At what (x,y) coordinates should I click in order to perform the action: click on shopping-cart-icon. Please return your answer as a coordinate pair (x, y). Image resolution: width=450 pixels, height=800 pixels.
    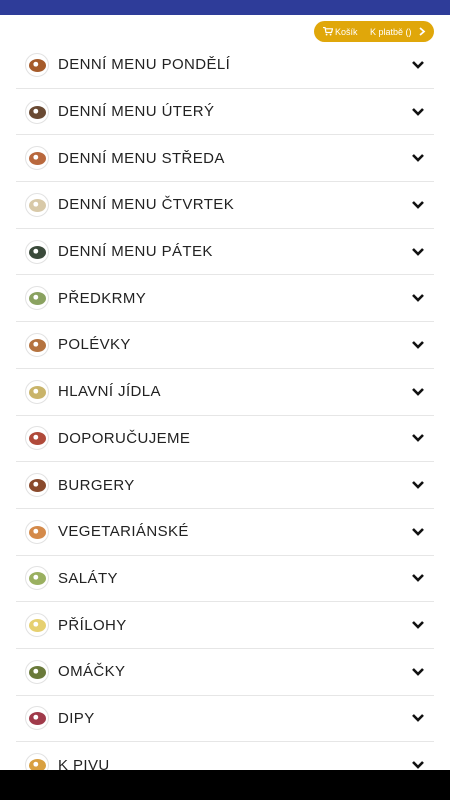
    Looking at the image, I should click on (328, 31).